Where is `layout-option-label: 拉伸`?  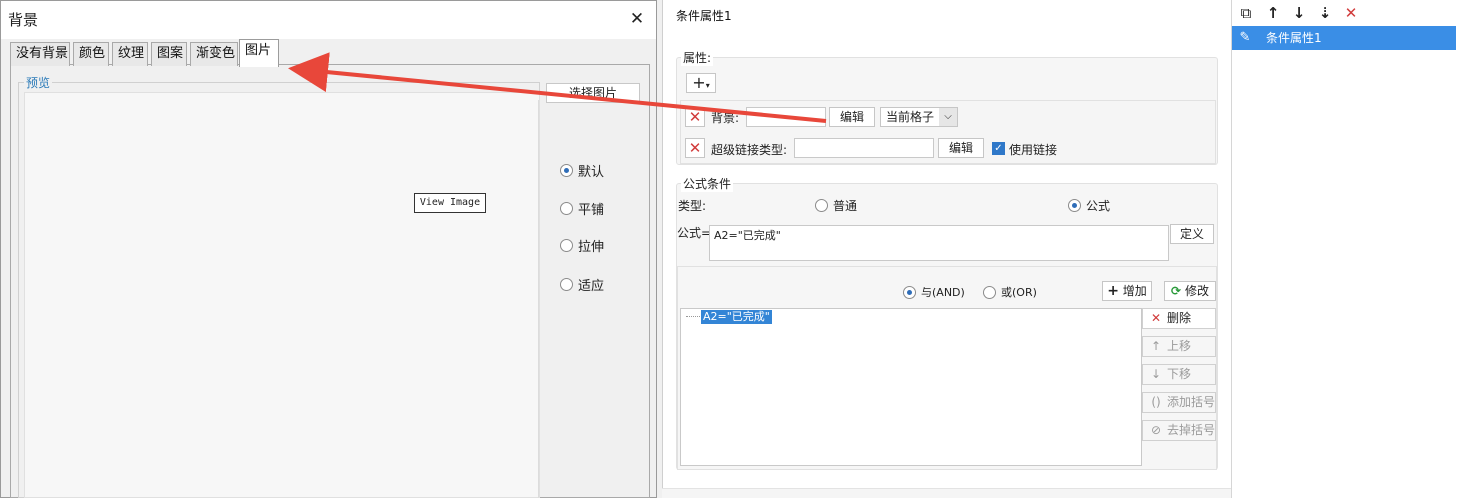 layout-option-label: 拉伸 is located at coordinates (591, 247).